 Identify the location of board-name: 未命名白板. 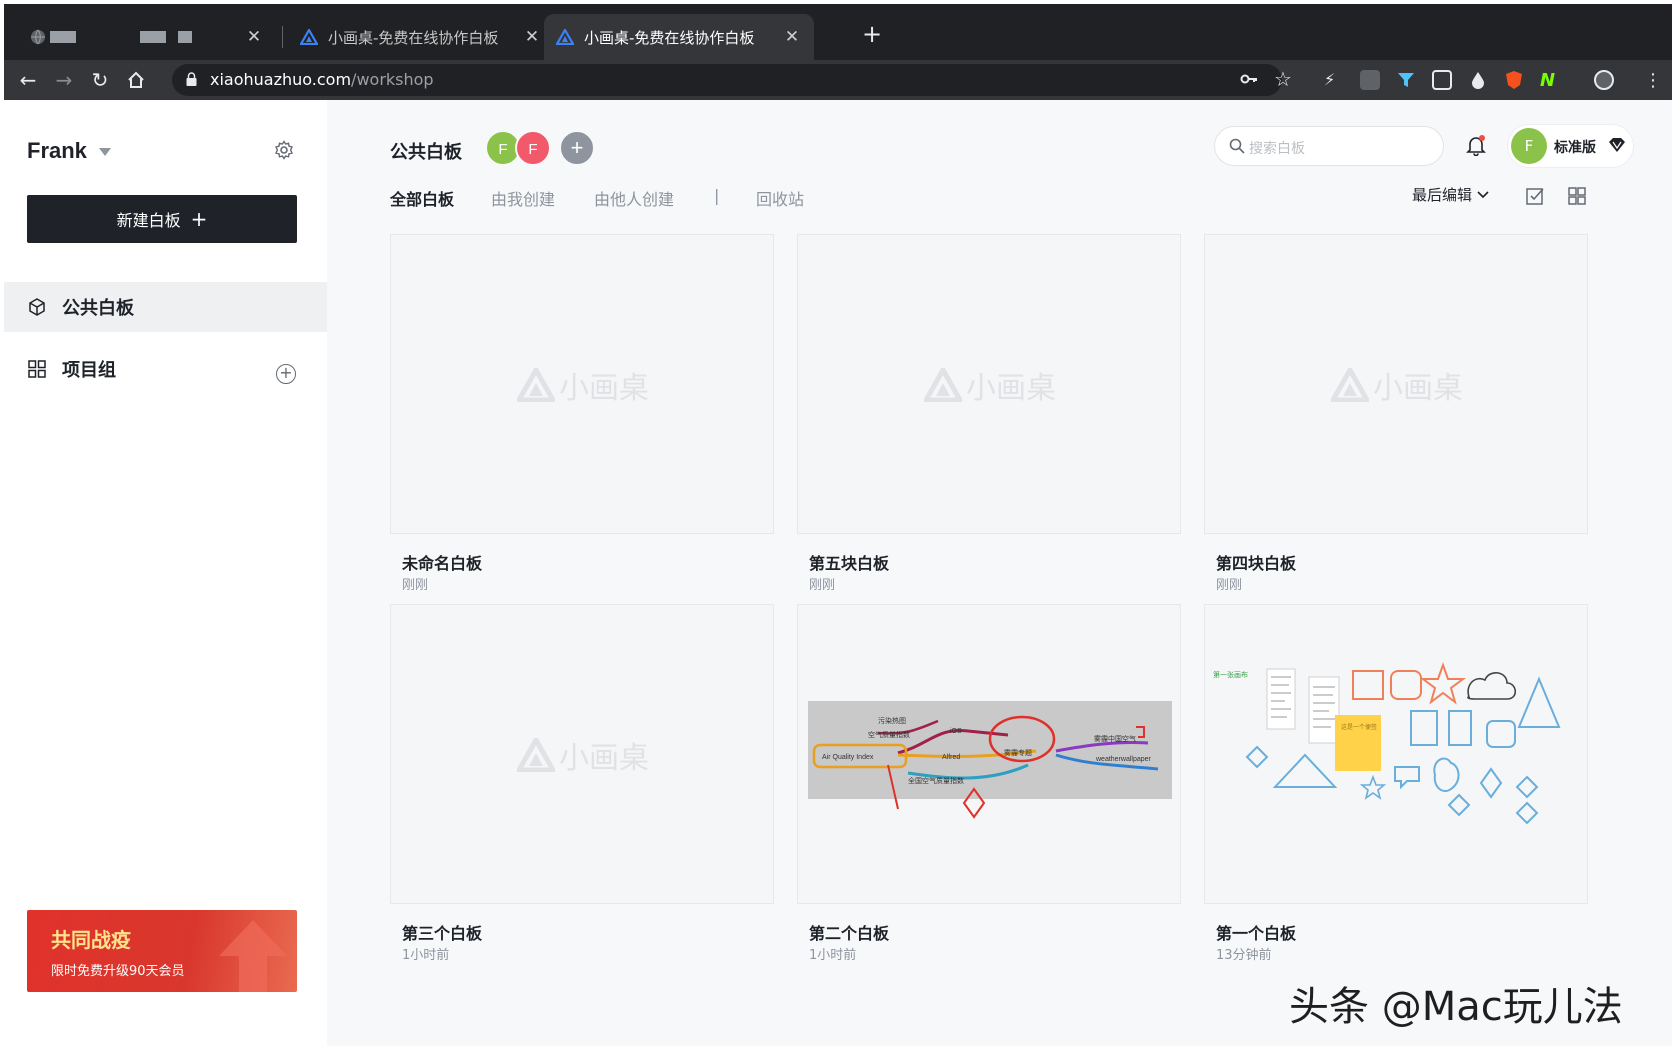
(442, 563).